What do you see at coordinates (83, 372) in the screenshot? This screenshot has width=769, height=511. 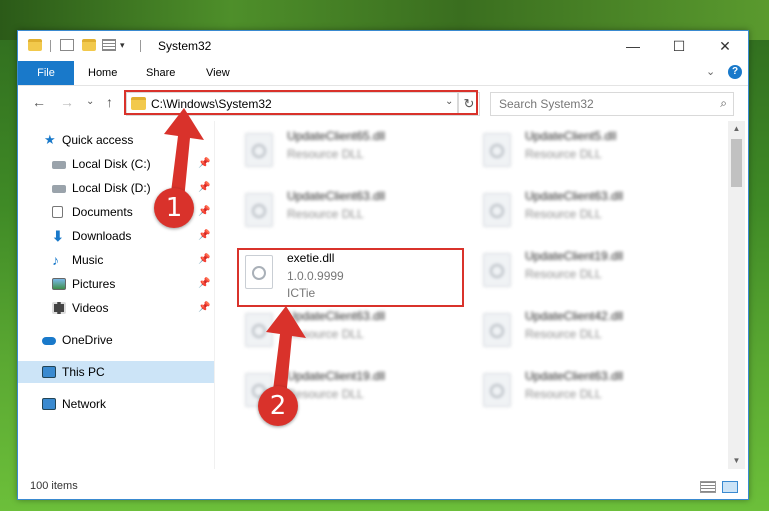 I see `sidebar-item-label: This PC` at bounding box center [83, 372].